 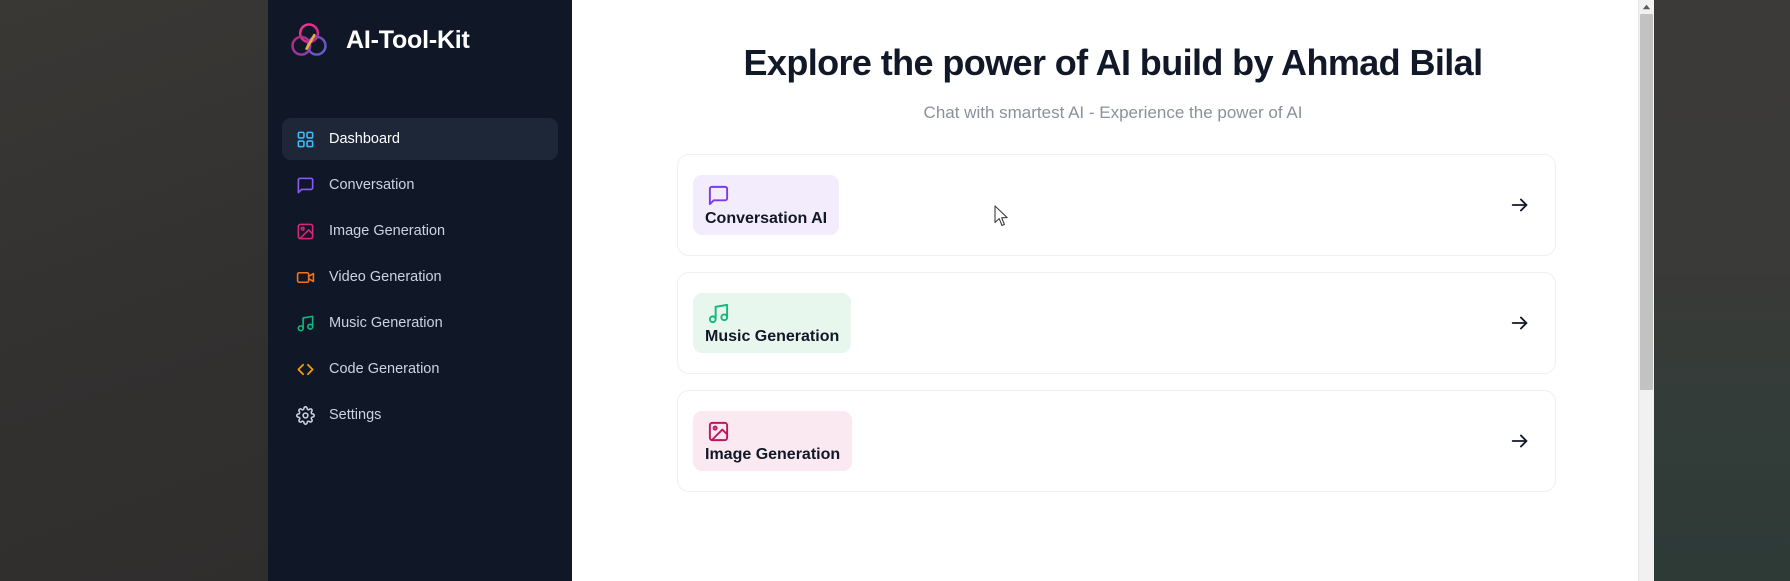 I want to click on sidebar-item-label: Dashboard, so click(x=364, y=139).